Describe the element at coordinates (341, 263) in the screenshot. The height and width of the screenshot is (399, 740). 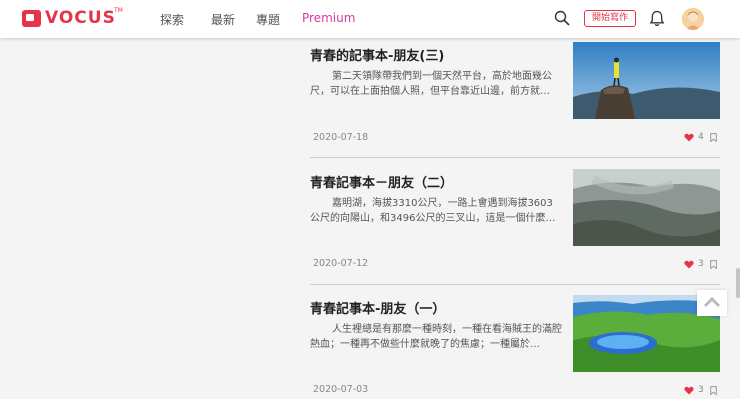
I see `article-date: 2020-07-12` at that location.